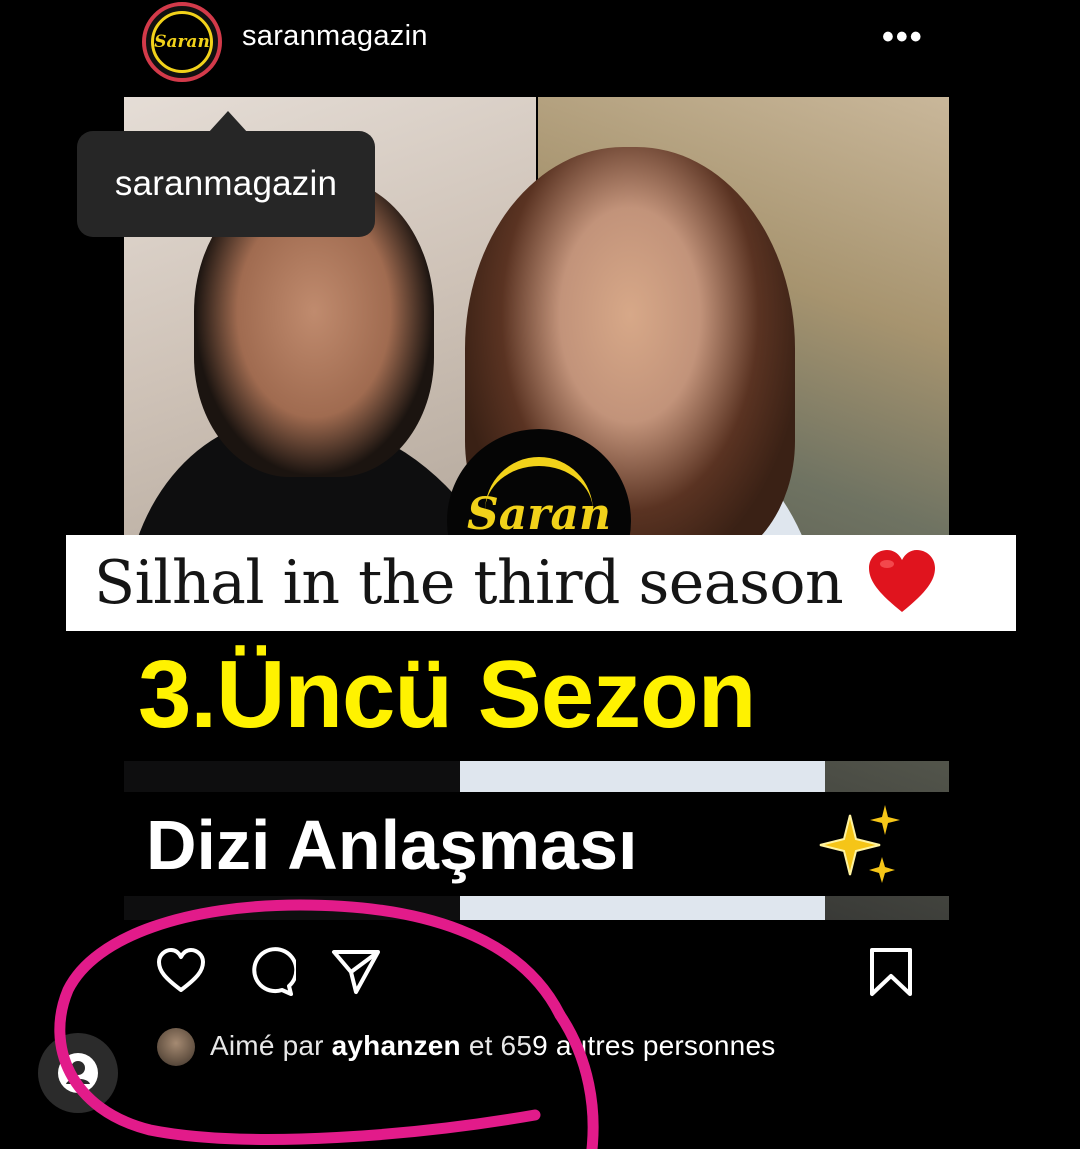  I want to click on liker-avatar, so click(176, 1047).